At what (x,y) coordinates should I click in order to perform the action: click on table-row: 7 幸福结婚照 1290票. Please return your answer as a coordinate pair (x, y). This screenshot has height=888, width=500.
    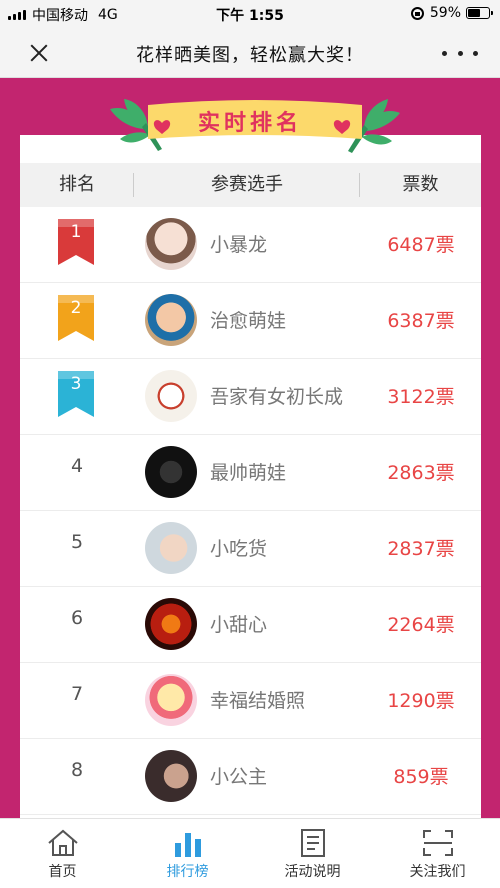
    Looking at the image, I should click on (250, 701).